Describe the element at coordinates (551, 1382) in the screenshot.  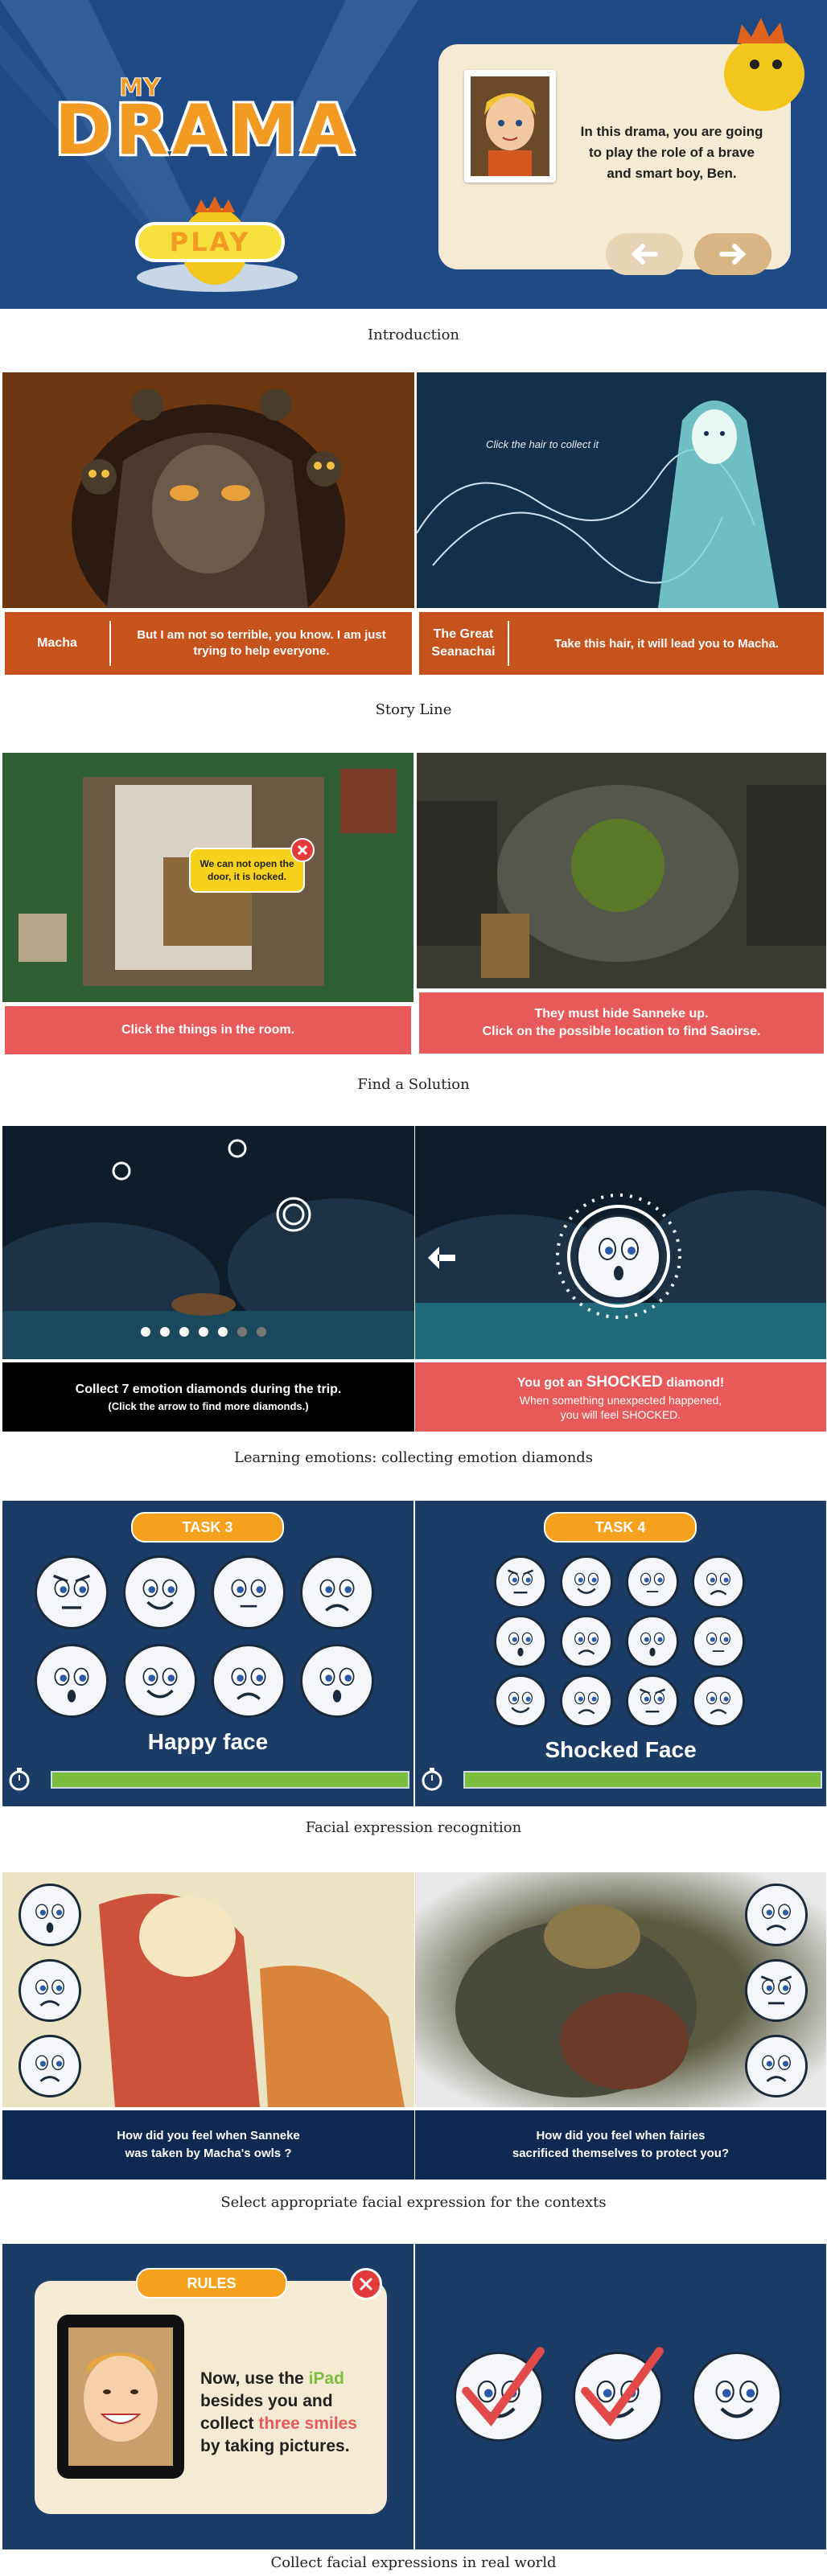
I see `emotion-right-prefix: You got an` at that location.